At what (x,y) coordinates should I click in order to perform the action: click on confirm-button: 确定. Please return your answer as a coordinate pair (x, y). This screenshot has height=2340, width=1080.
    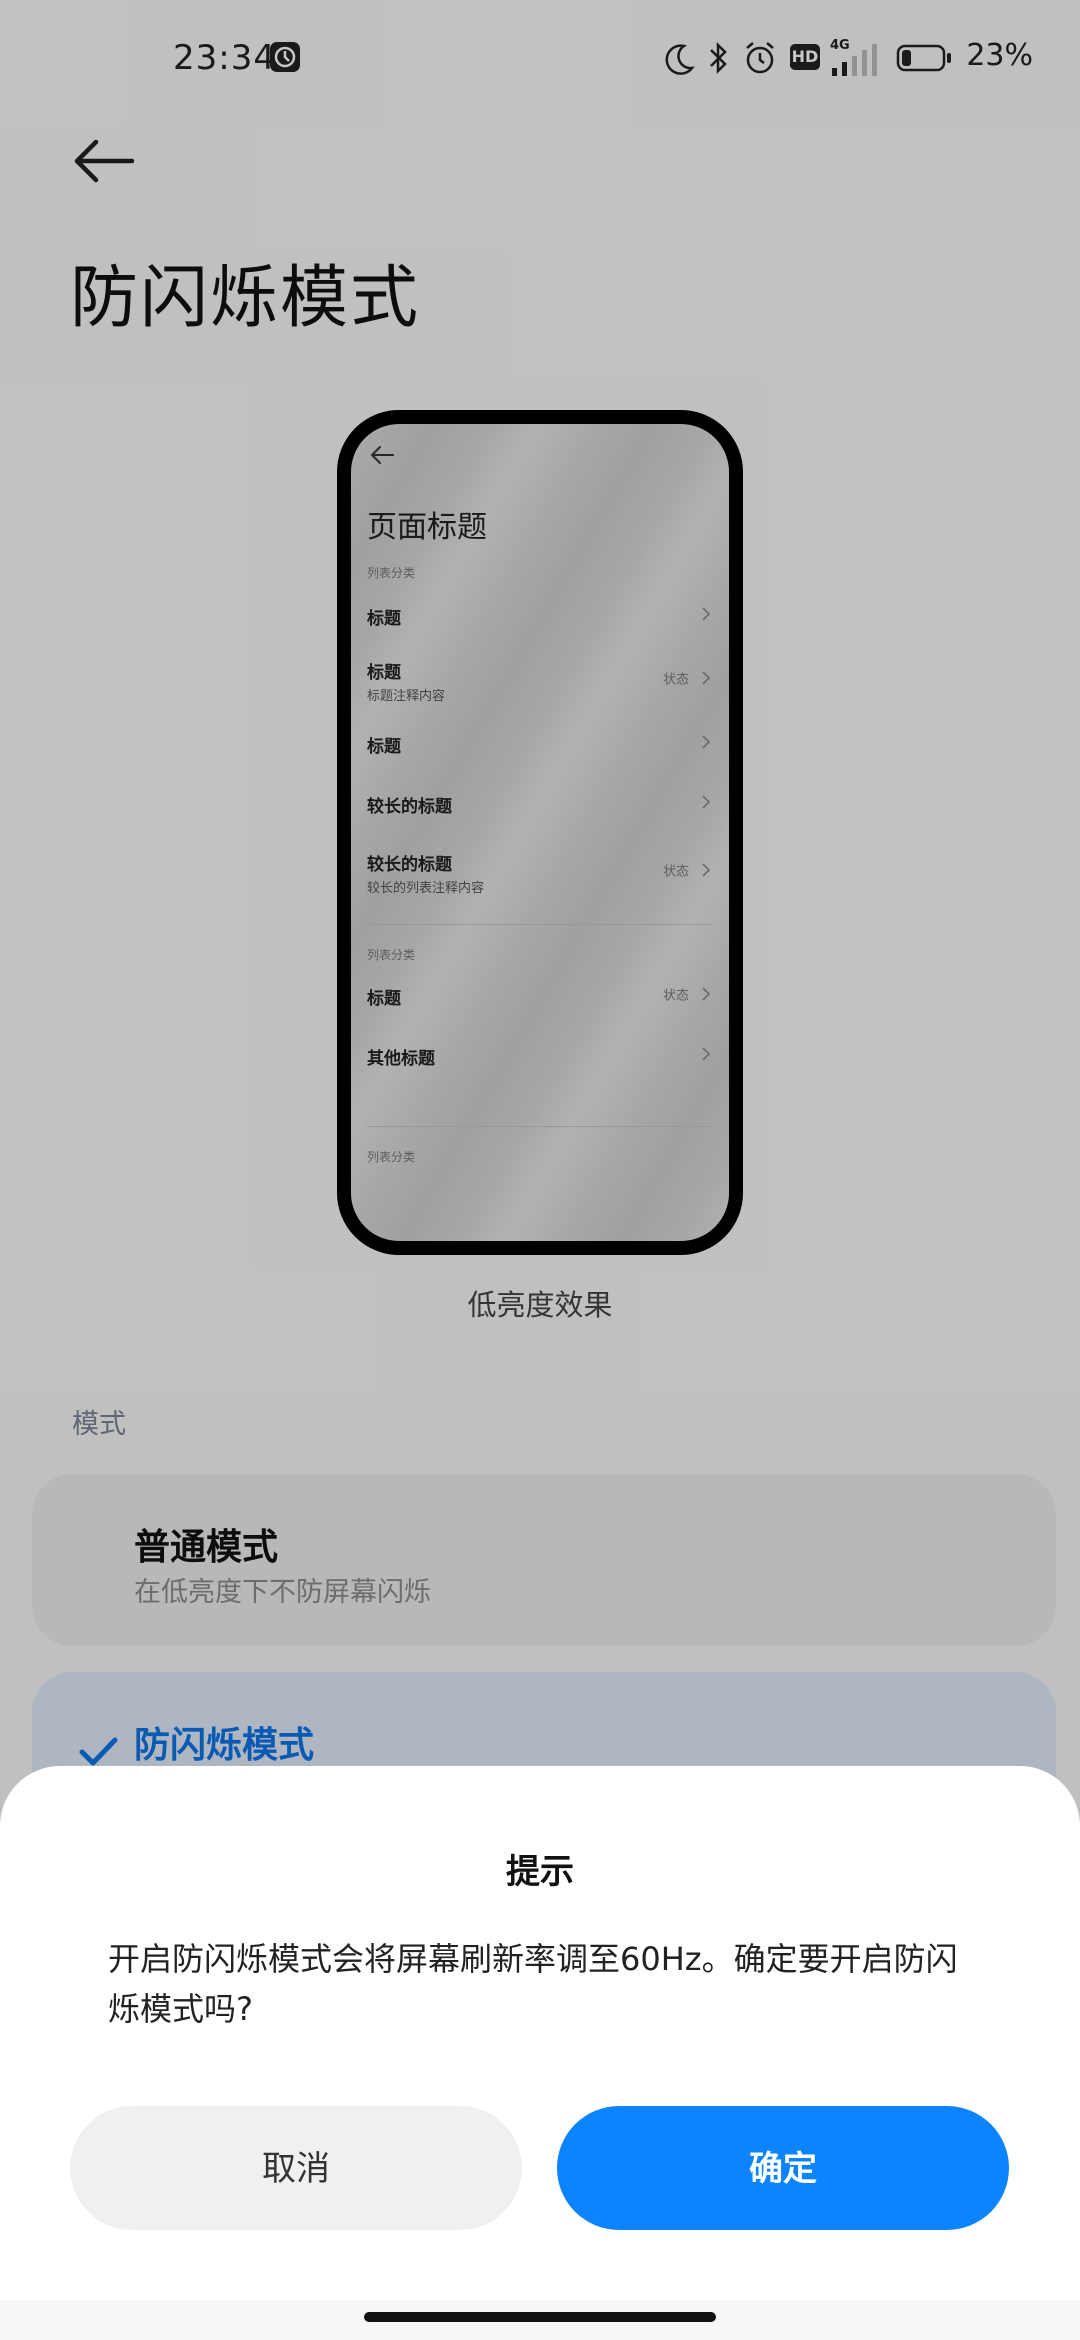
    Looking at the image, I should click on (783, 2168).